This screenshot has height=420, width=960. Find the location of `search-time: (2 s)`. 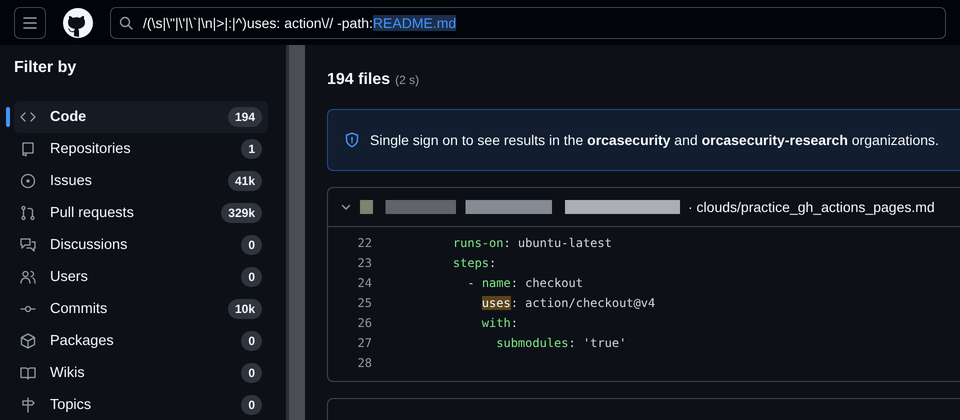

search-time: (2 s) is located at coordinates (407, 80).